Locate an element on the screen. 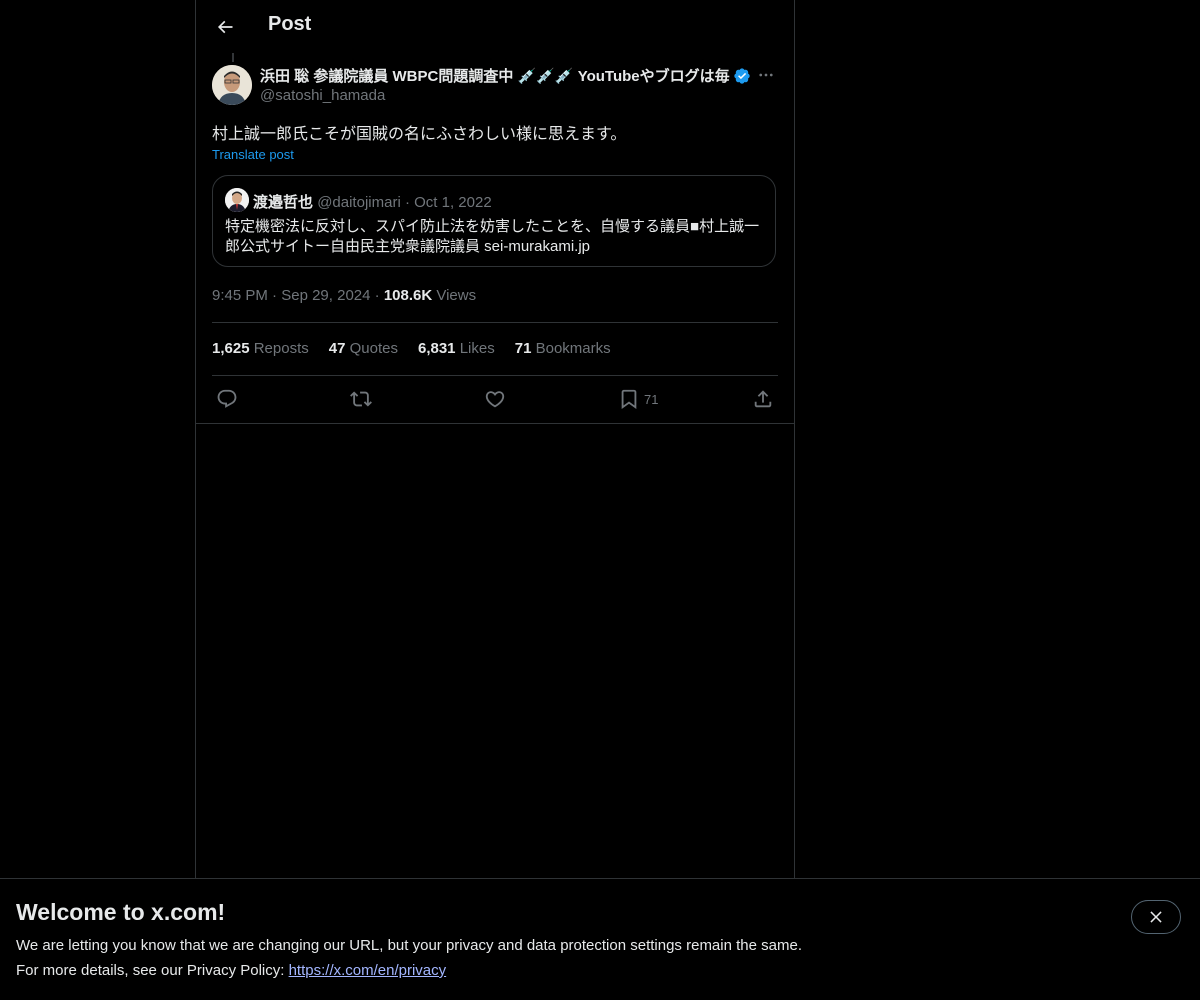 The height and width of the screenshot is (1000, 1200). share-icon is located at coordinates (763, 399).